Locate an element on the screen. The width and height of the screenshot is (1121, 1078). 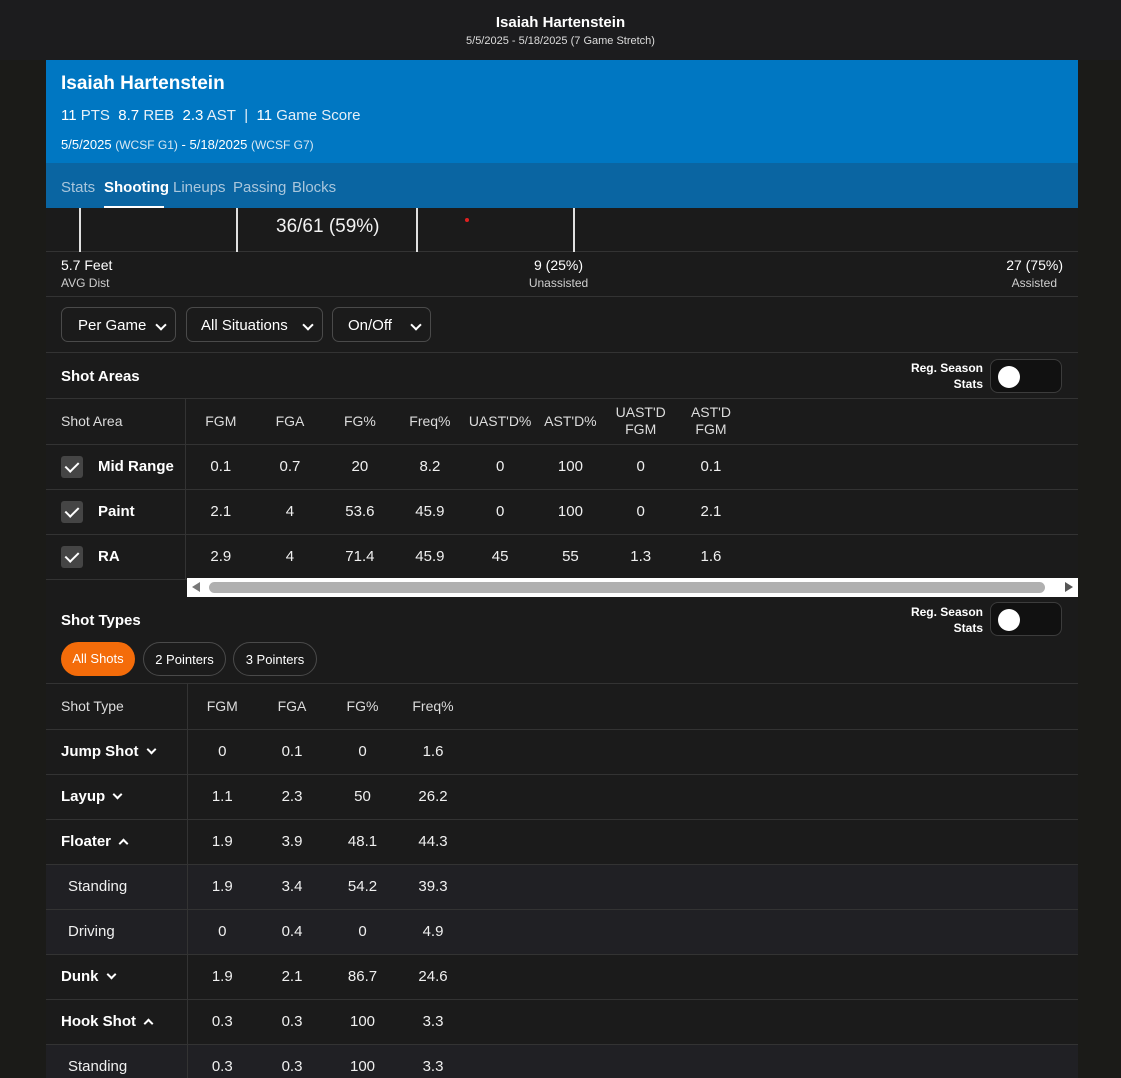
table-row: Paint 2.1 4 53.6 45.9 0 100 0 2.1 is located at coordinates (562, 512).